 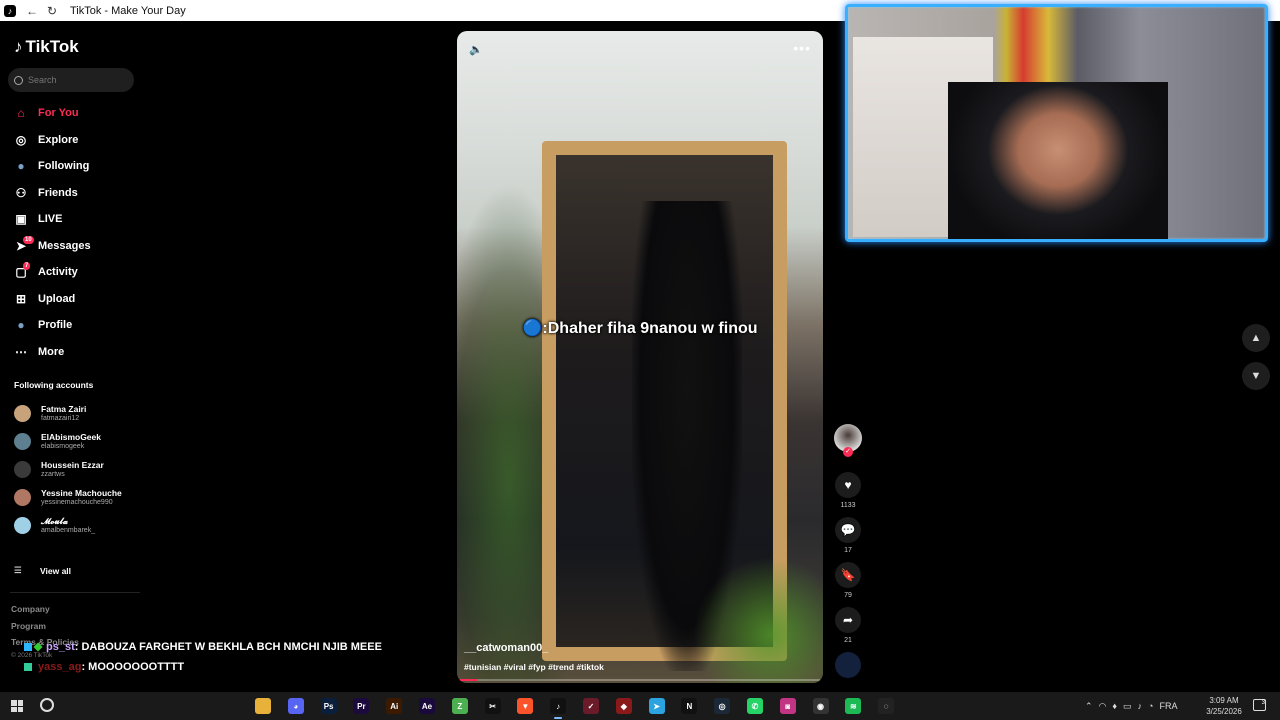 What do you see at coordinates (492, 706) in the screenshot?
I see `capcut-icon: ✂` at bounding box center [492, 706].